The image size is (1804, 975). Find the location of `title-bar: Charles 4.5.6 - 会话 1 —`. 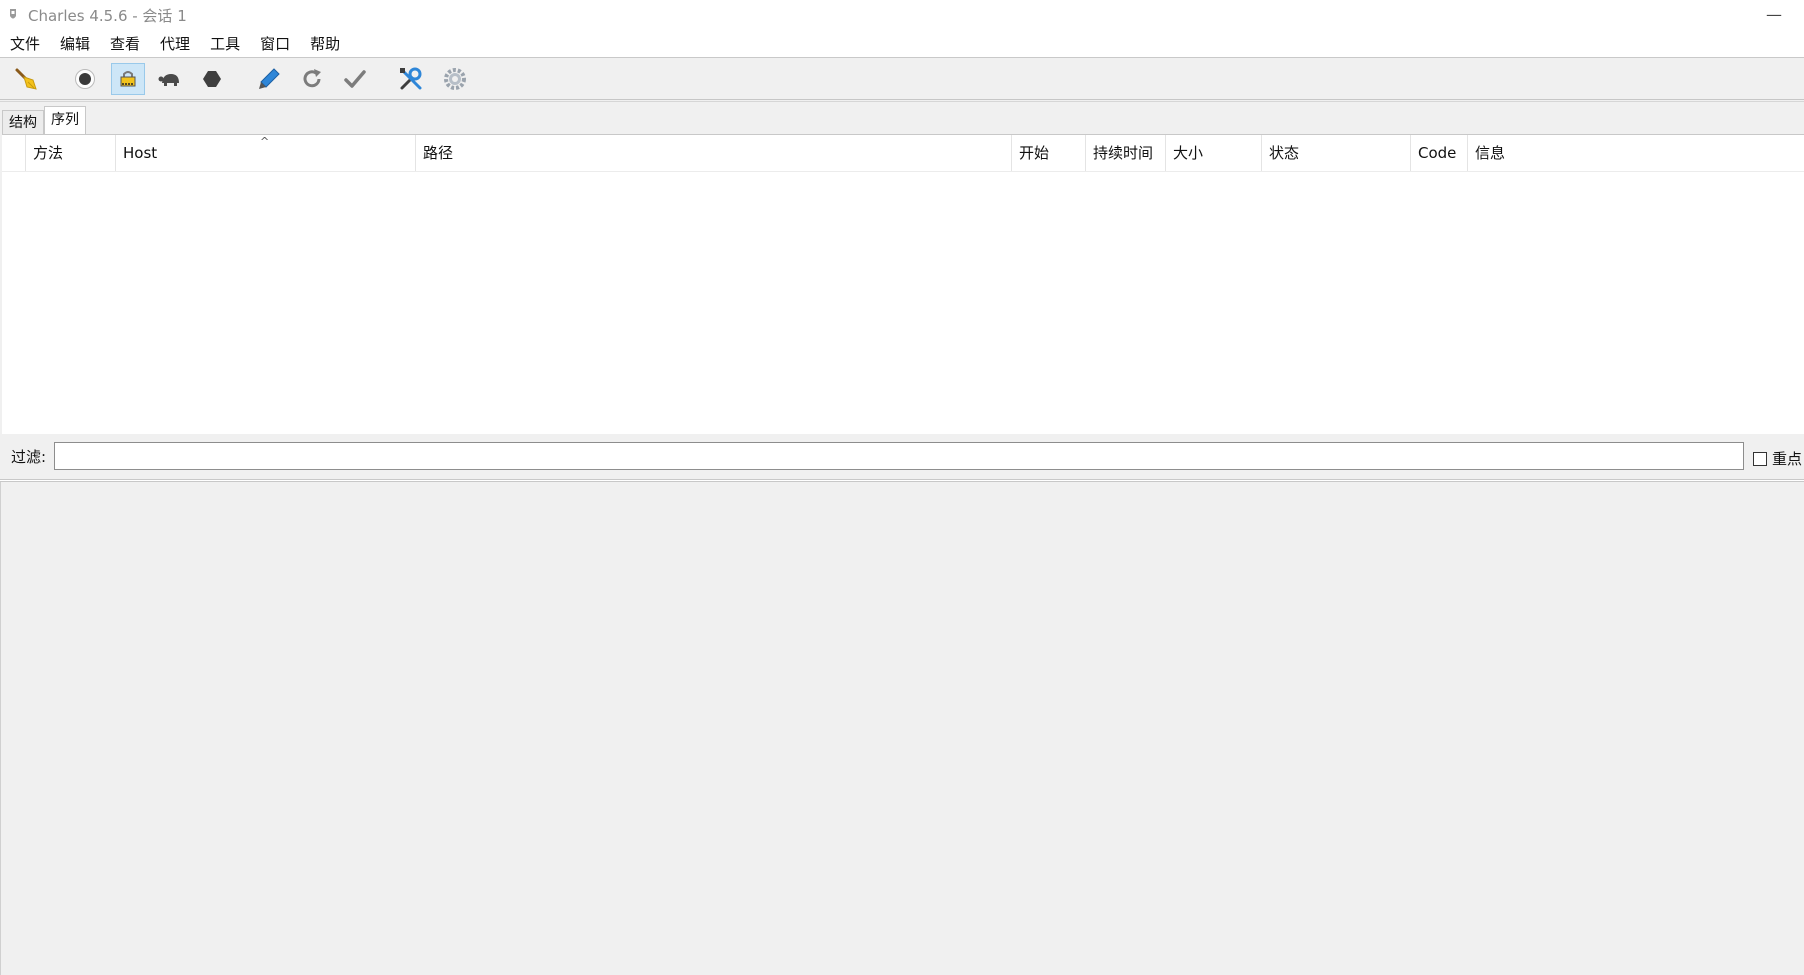

title-bar: Charles 4.5.6 - 会话 1 — is located at coordinates (902, 15).